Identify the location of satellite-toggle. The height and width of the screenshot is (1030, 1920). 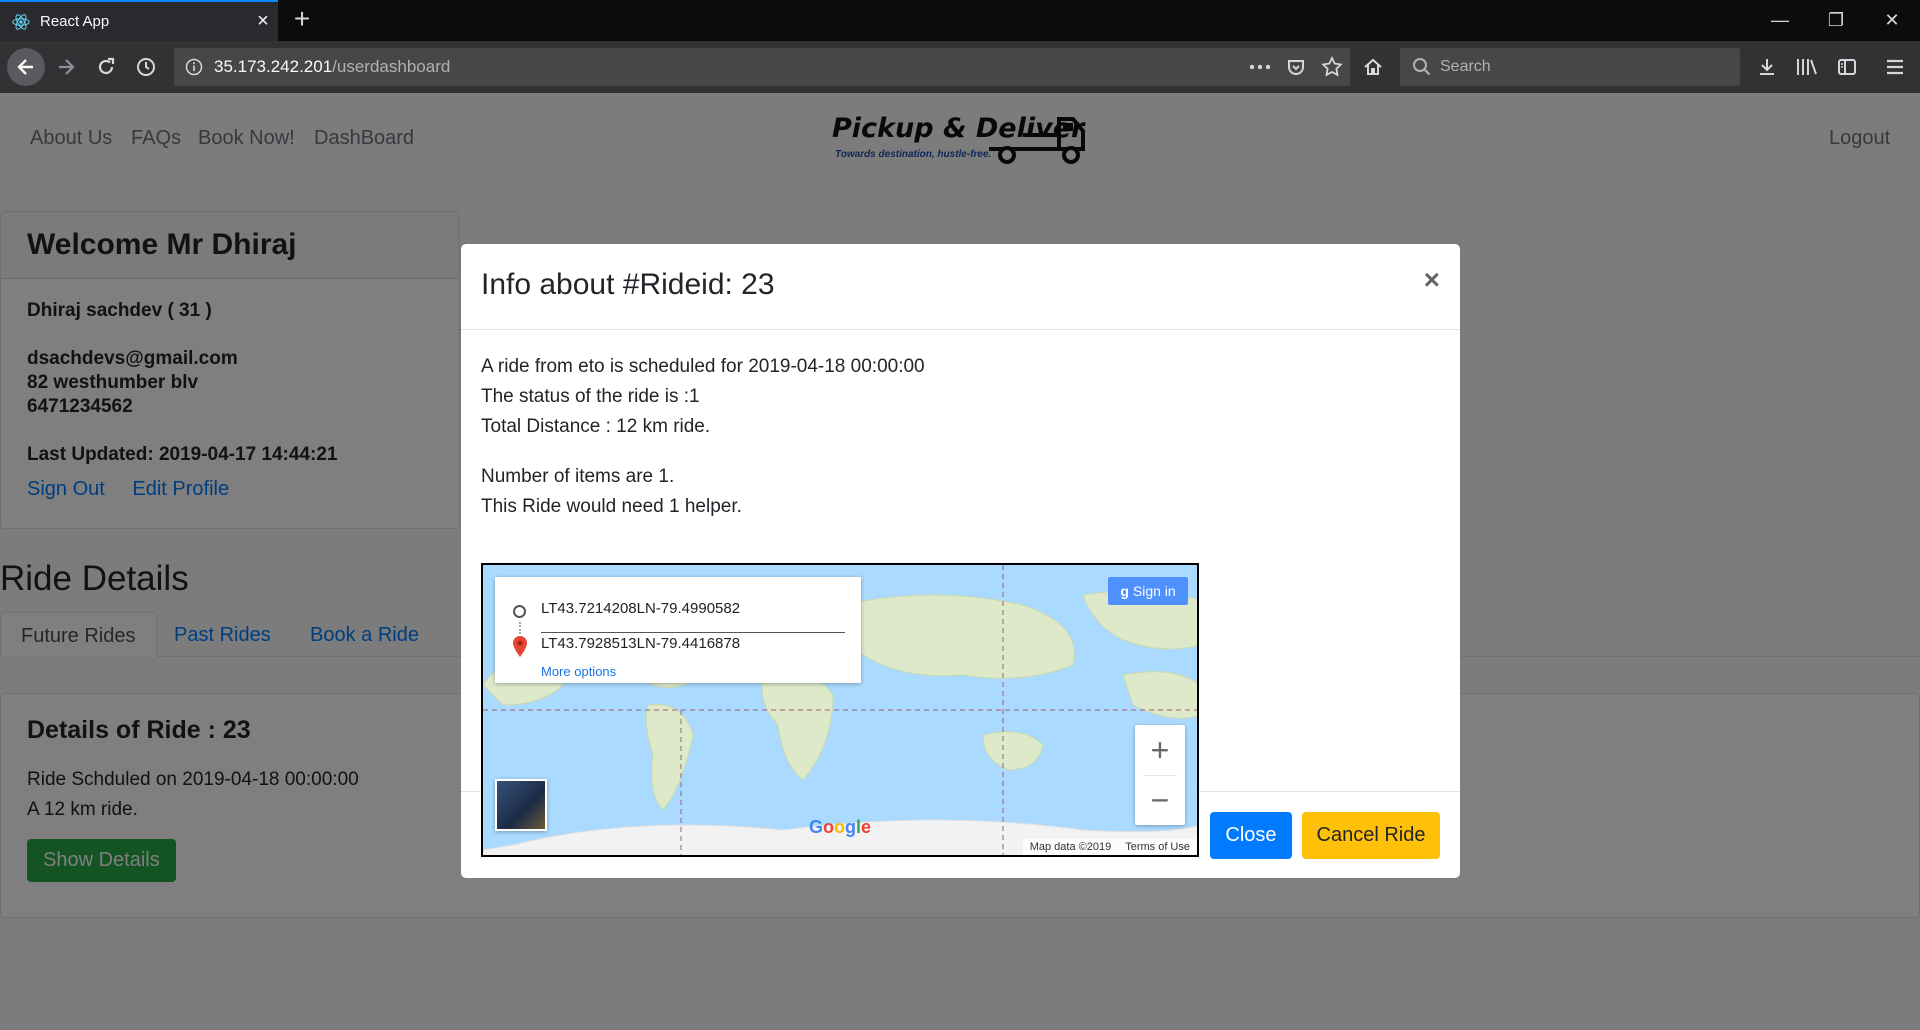
(521, 805).